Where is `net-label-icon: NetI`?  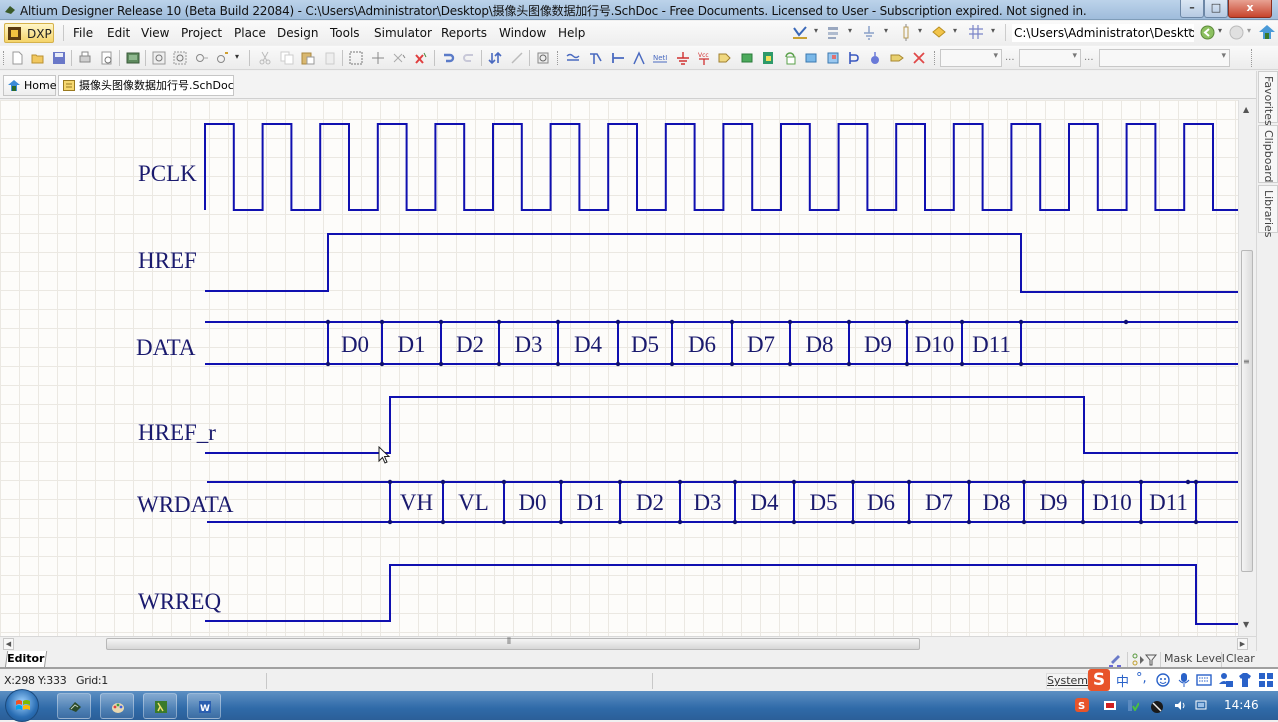
net-label-icon: NetI is located at coordinates (660, 58).